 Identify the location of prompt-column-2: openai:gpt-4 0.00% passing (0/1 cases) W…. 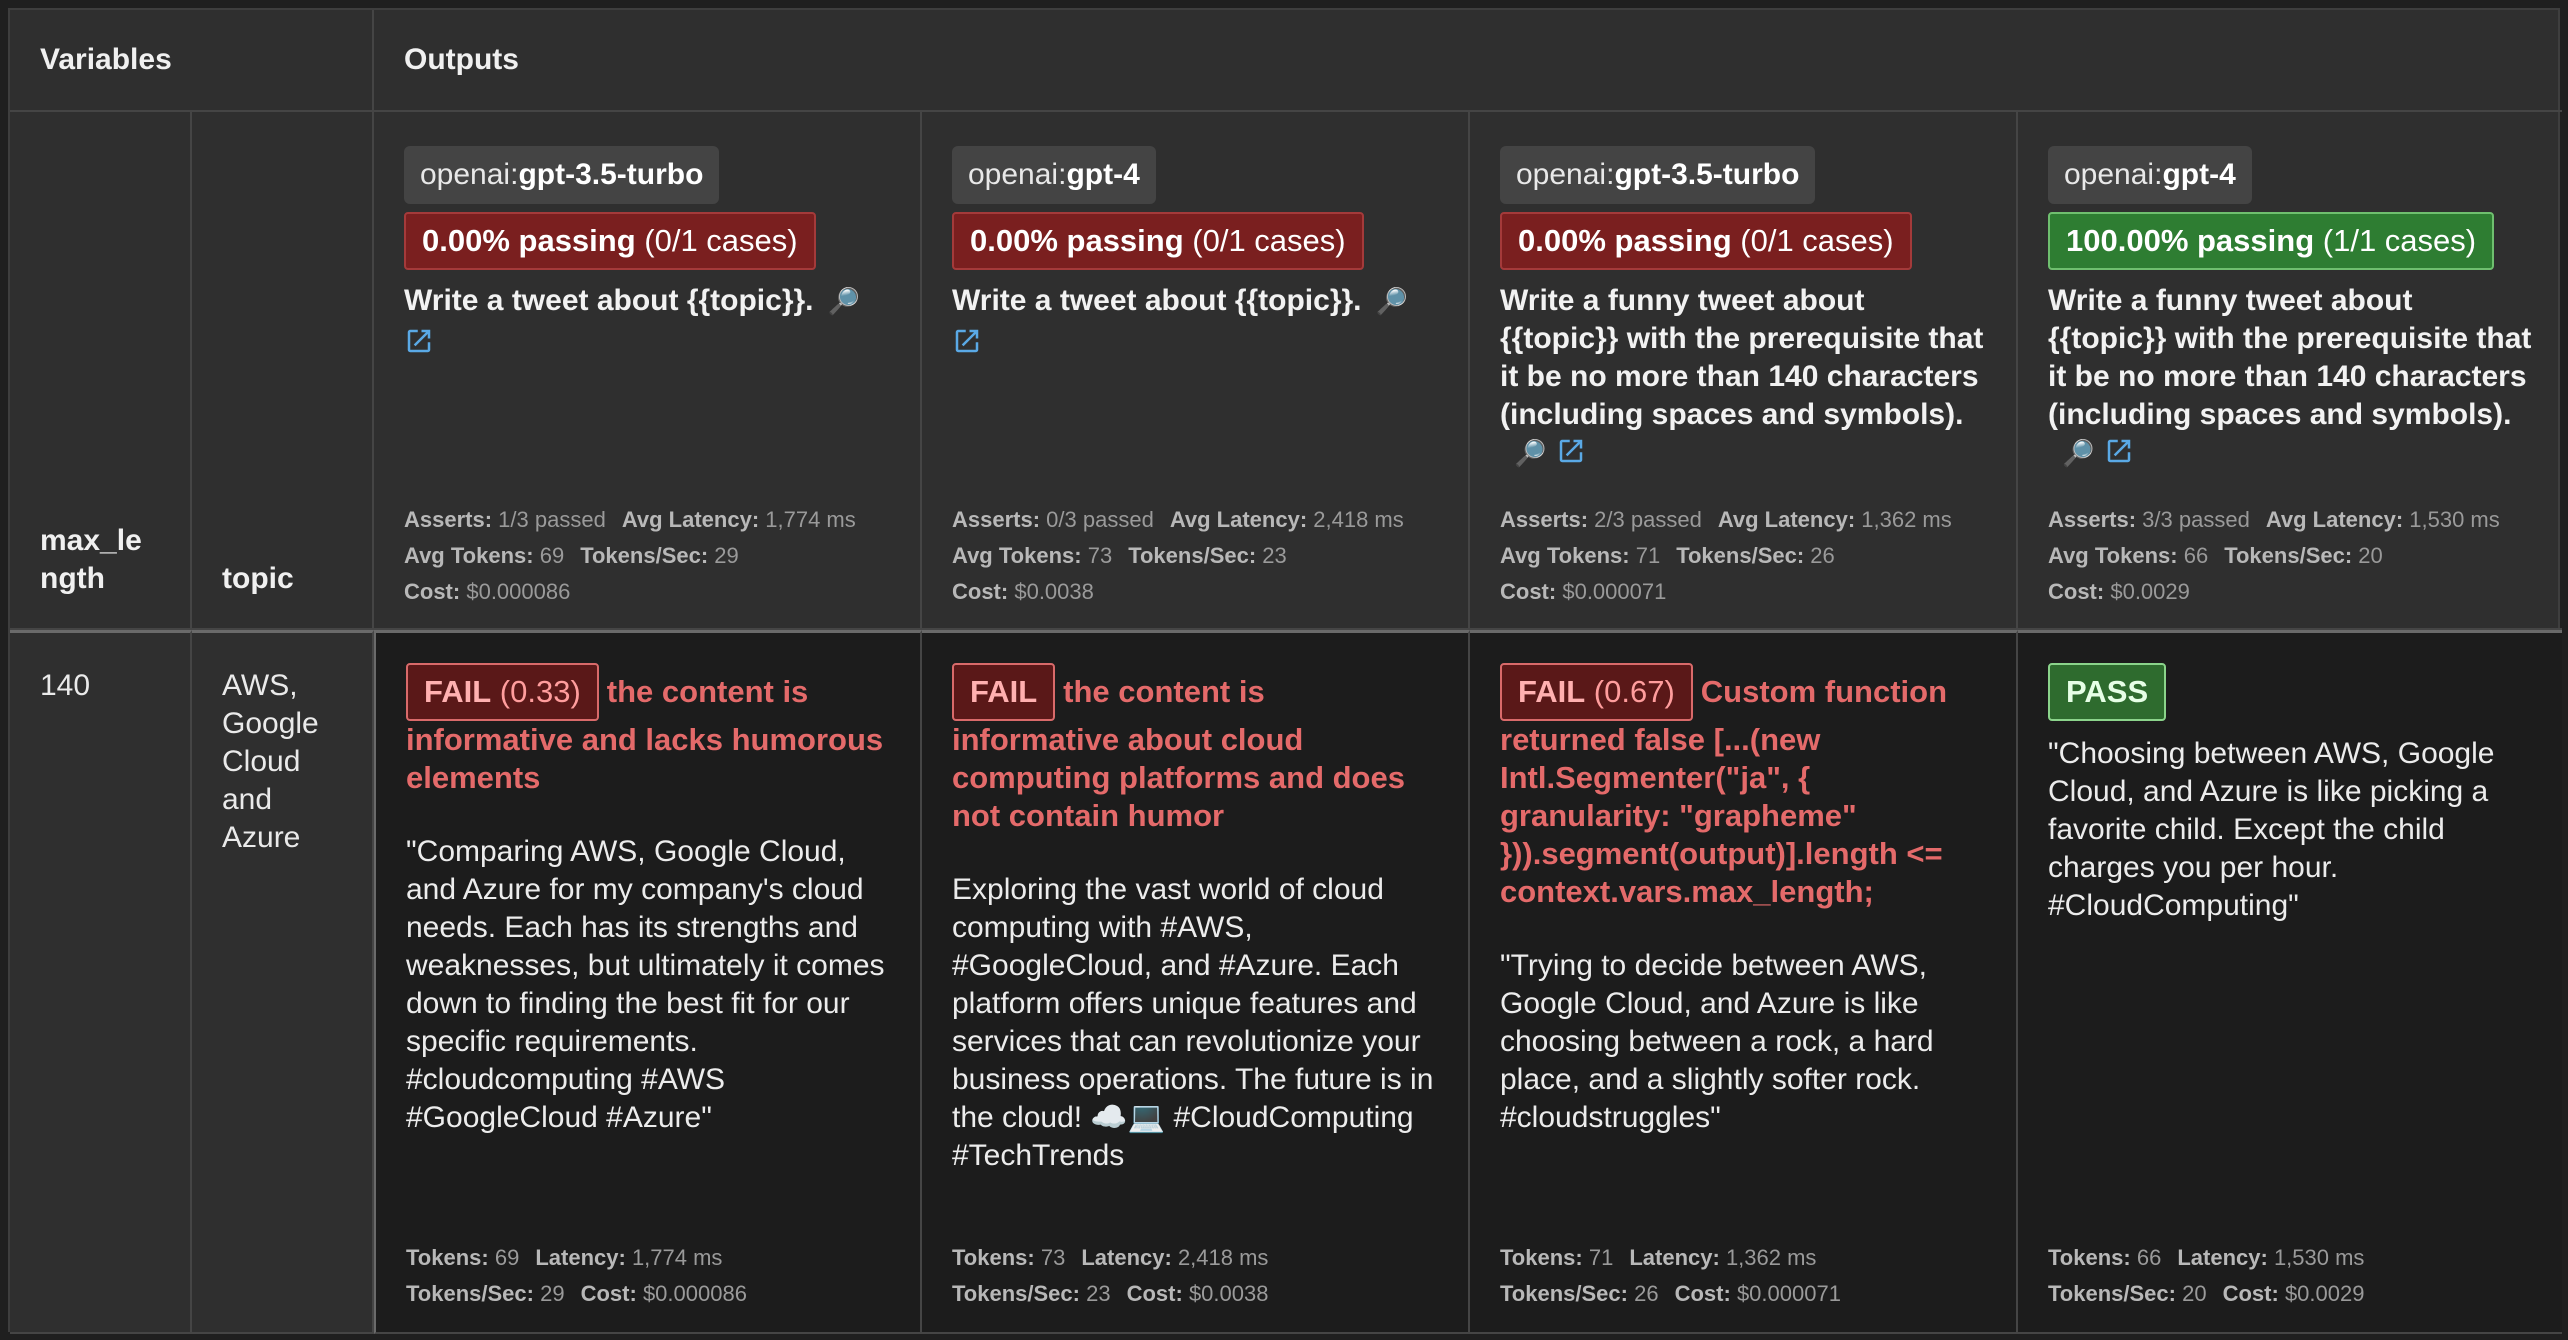
(1196, 371).